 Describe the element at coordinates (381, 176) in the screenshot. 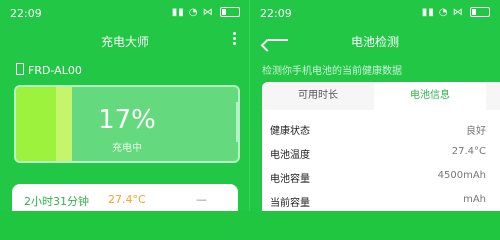

I see `info-row-capacity: 电池容量 4500mAh` at that location.